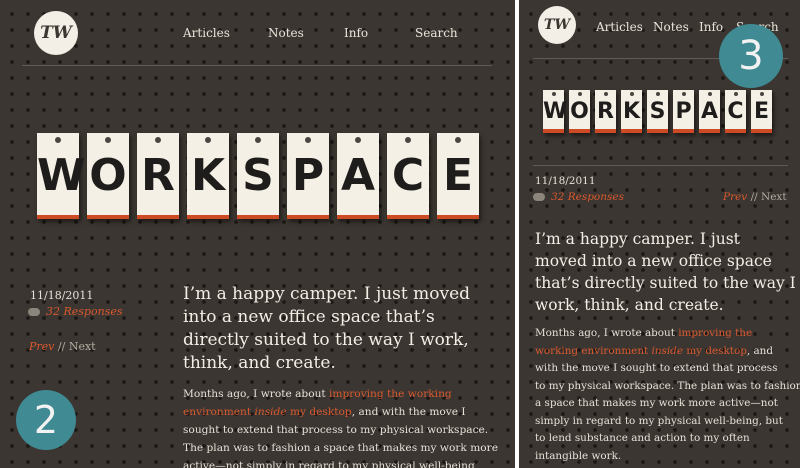  I want to click on header-divider, so click(257, 65).